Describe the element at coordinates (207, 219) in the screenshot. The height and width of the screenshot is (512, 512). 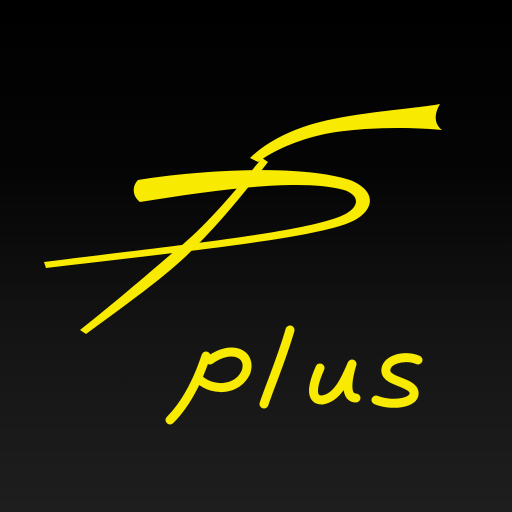
I see `logo-s-bowl` at that location.